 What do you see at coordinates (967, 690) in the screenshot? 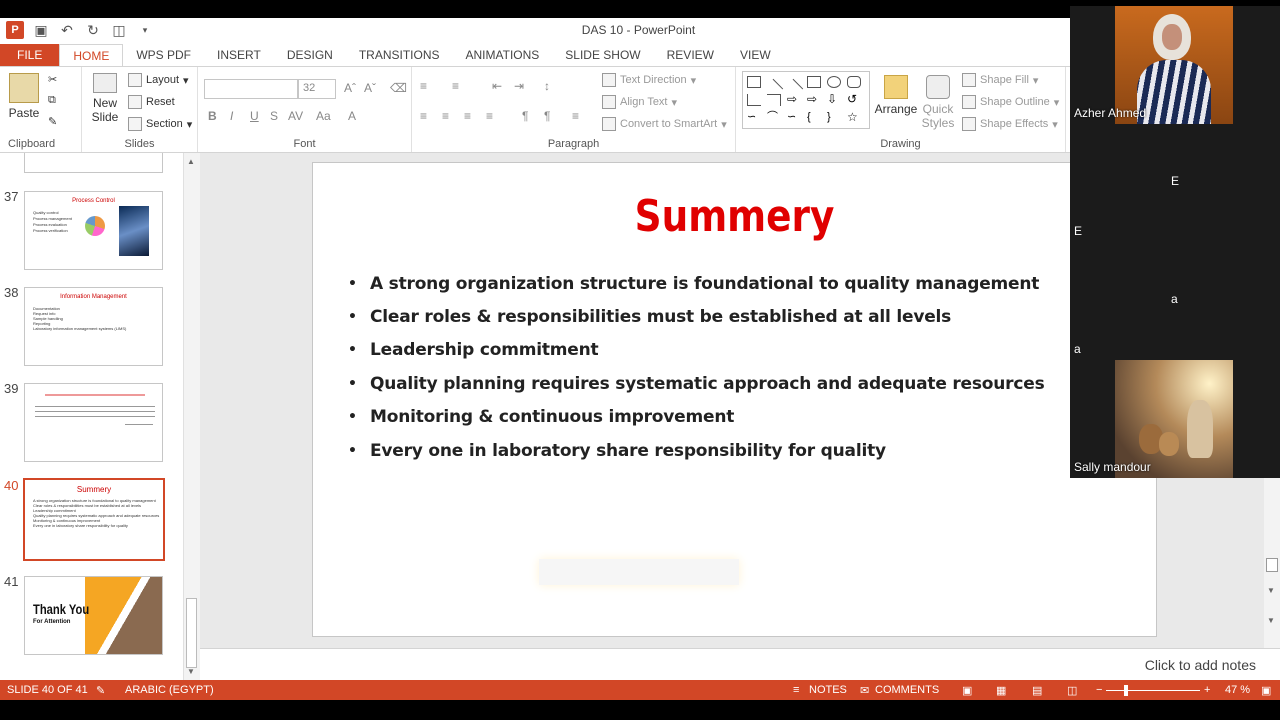
I see `normal-view-icon: ▣` at bounding box center [967, 690].